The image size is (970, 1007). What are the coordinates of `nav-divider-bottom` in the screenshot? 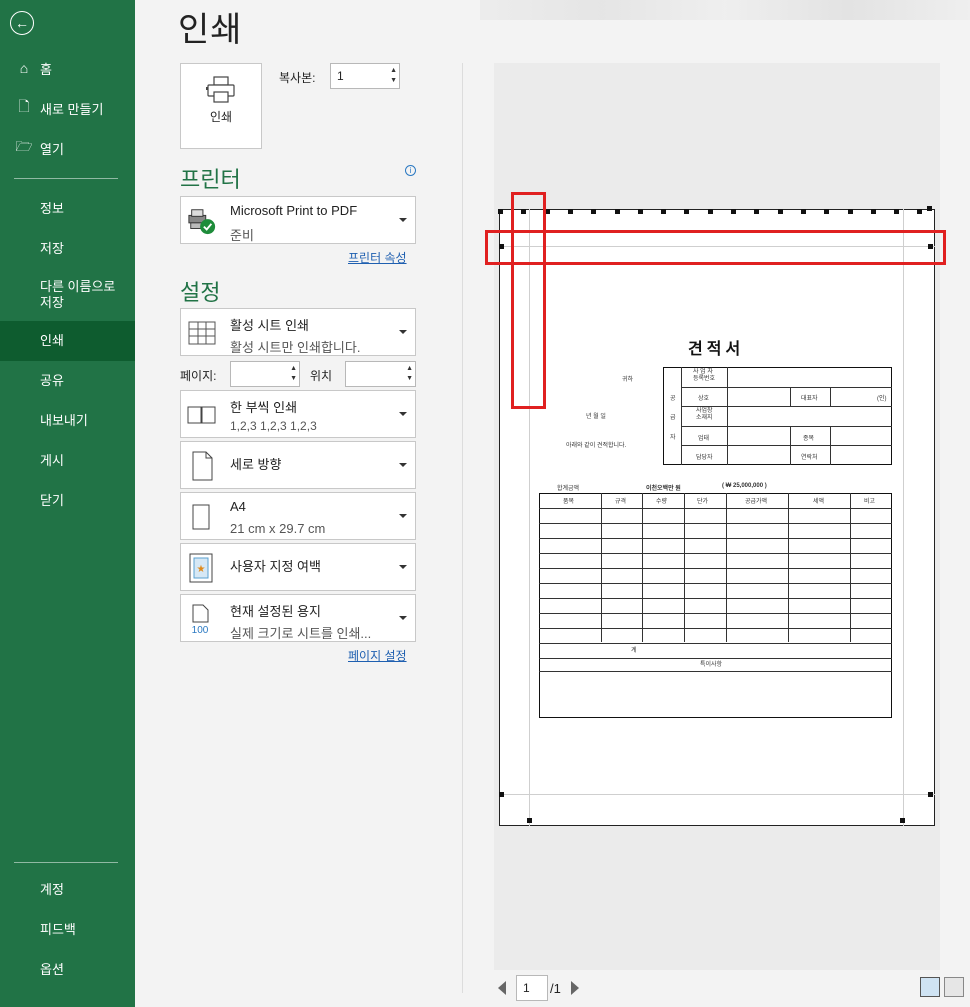 It's located at (66, 862).